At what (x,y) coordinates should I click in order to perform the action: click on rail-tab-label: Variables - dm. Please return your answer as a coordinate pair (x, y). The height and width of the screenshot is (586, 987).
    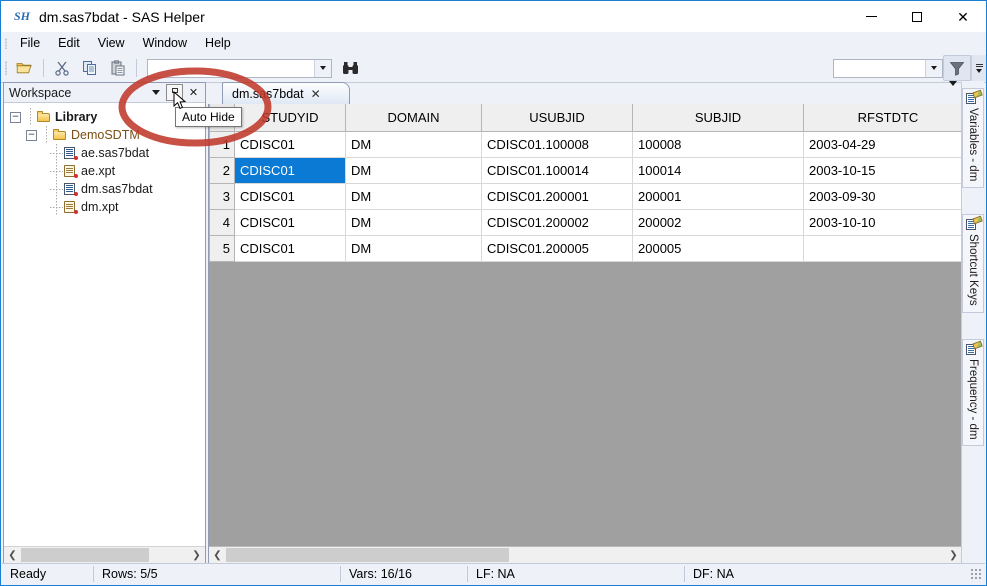
    Looking at the image, I should click on (973, 145).